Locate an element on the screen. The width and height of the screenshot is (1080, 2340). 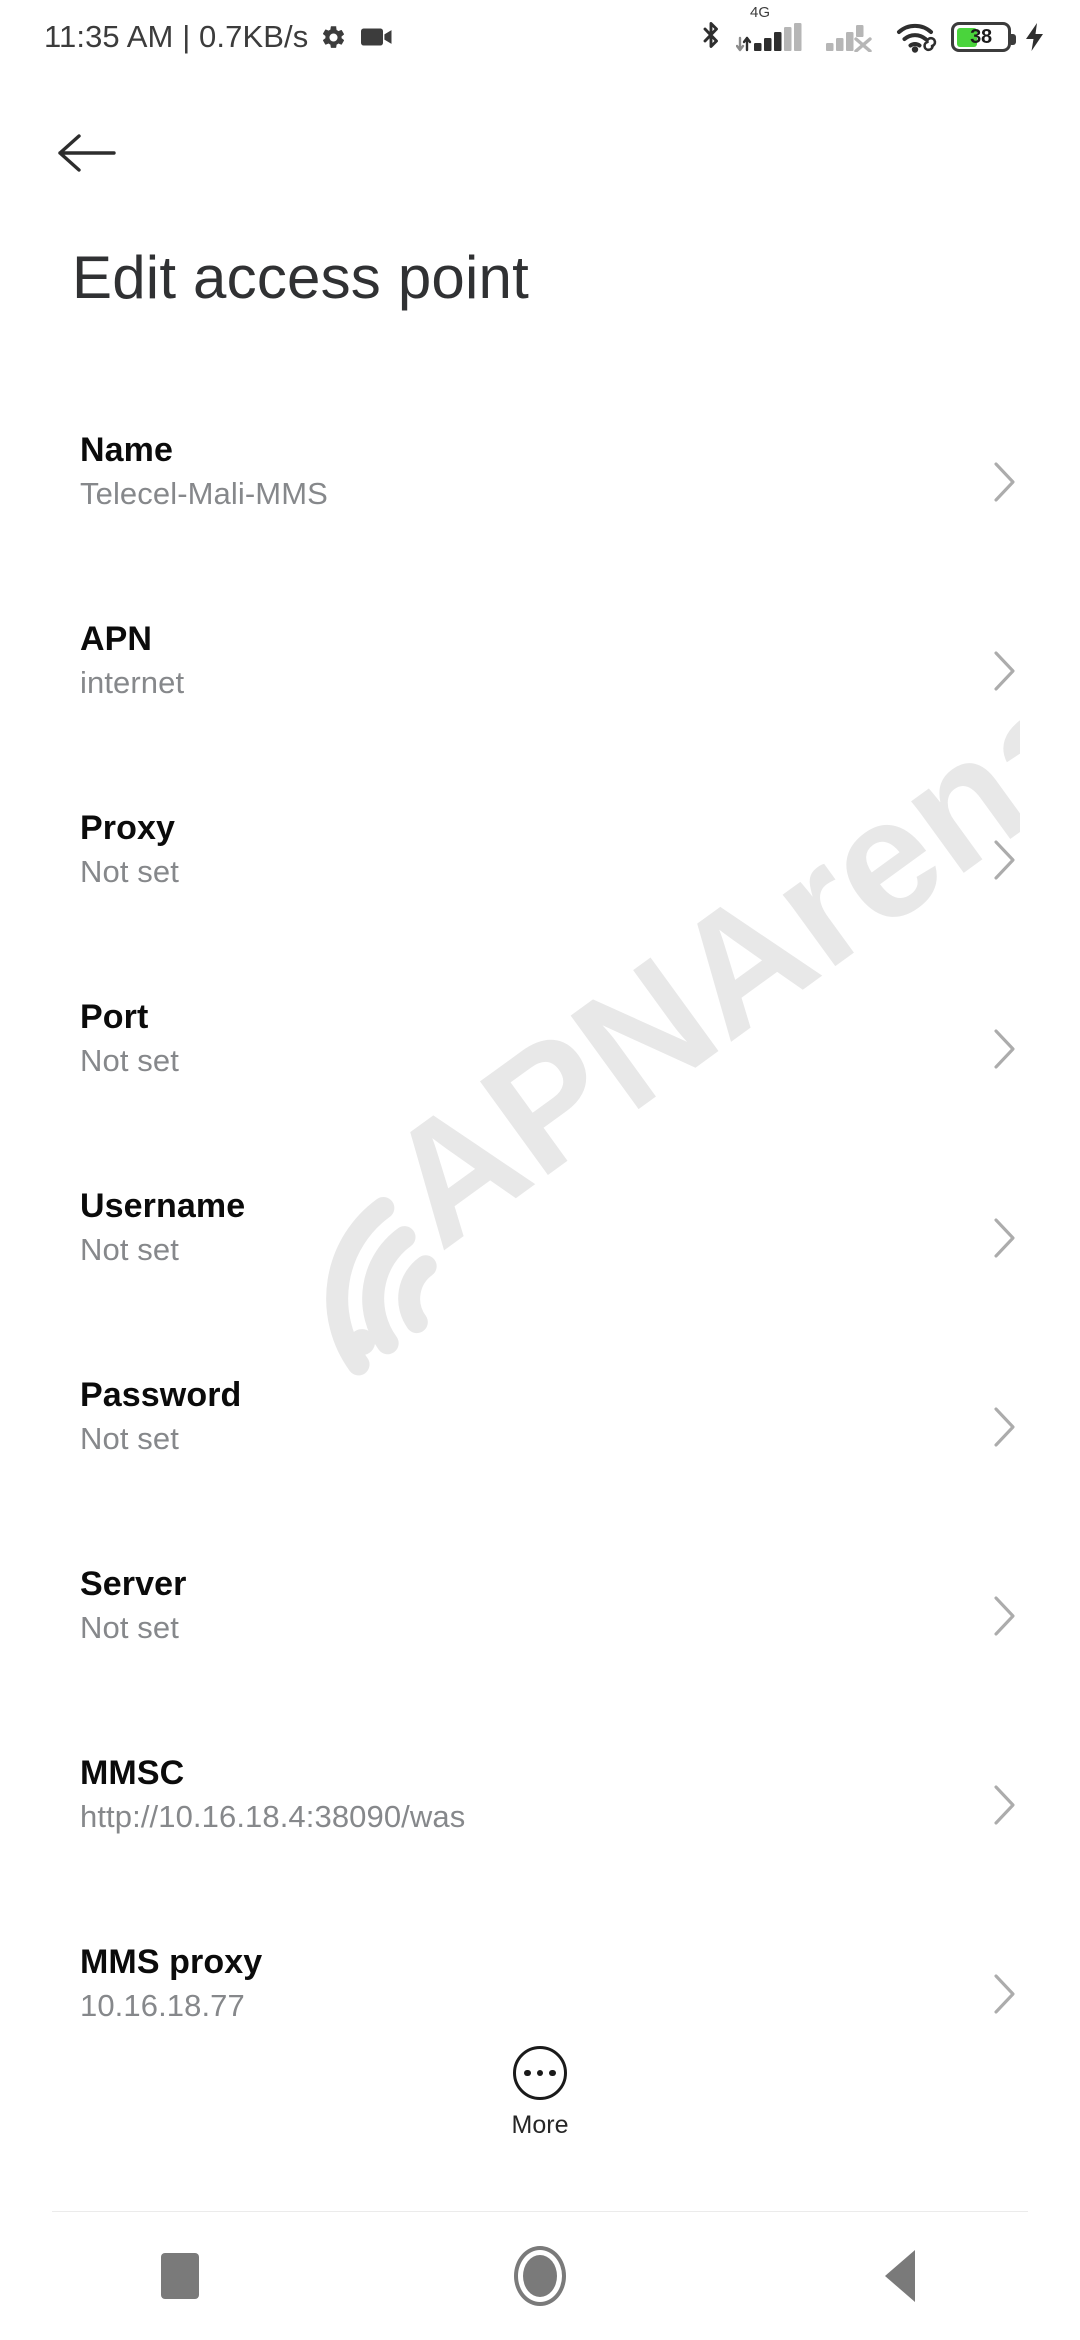
row-value: 10.16.18.77 is located at coordinates (162, 2006).